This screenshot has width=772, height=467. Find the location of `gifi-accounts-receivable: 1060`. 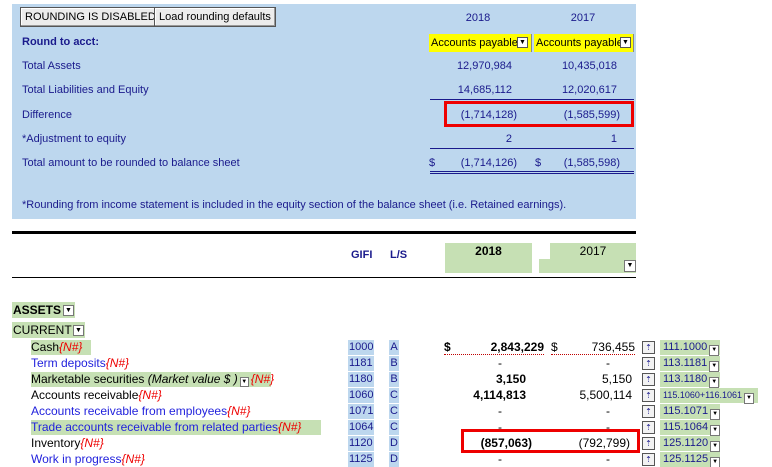

gifi-accounts-receivable: 1060 is located at coordinates (361, 395).